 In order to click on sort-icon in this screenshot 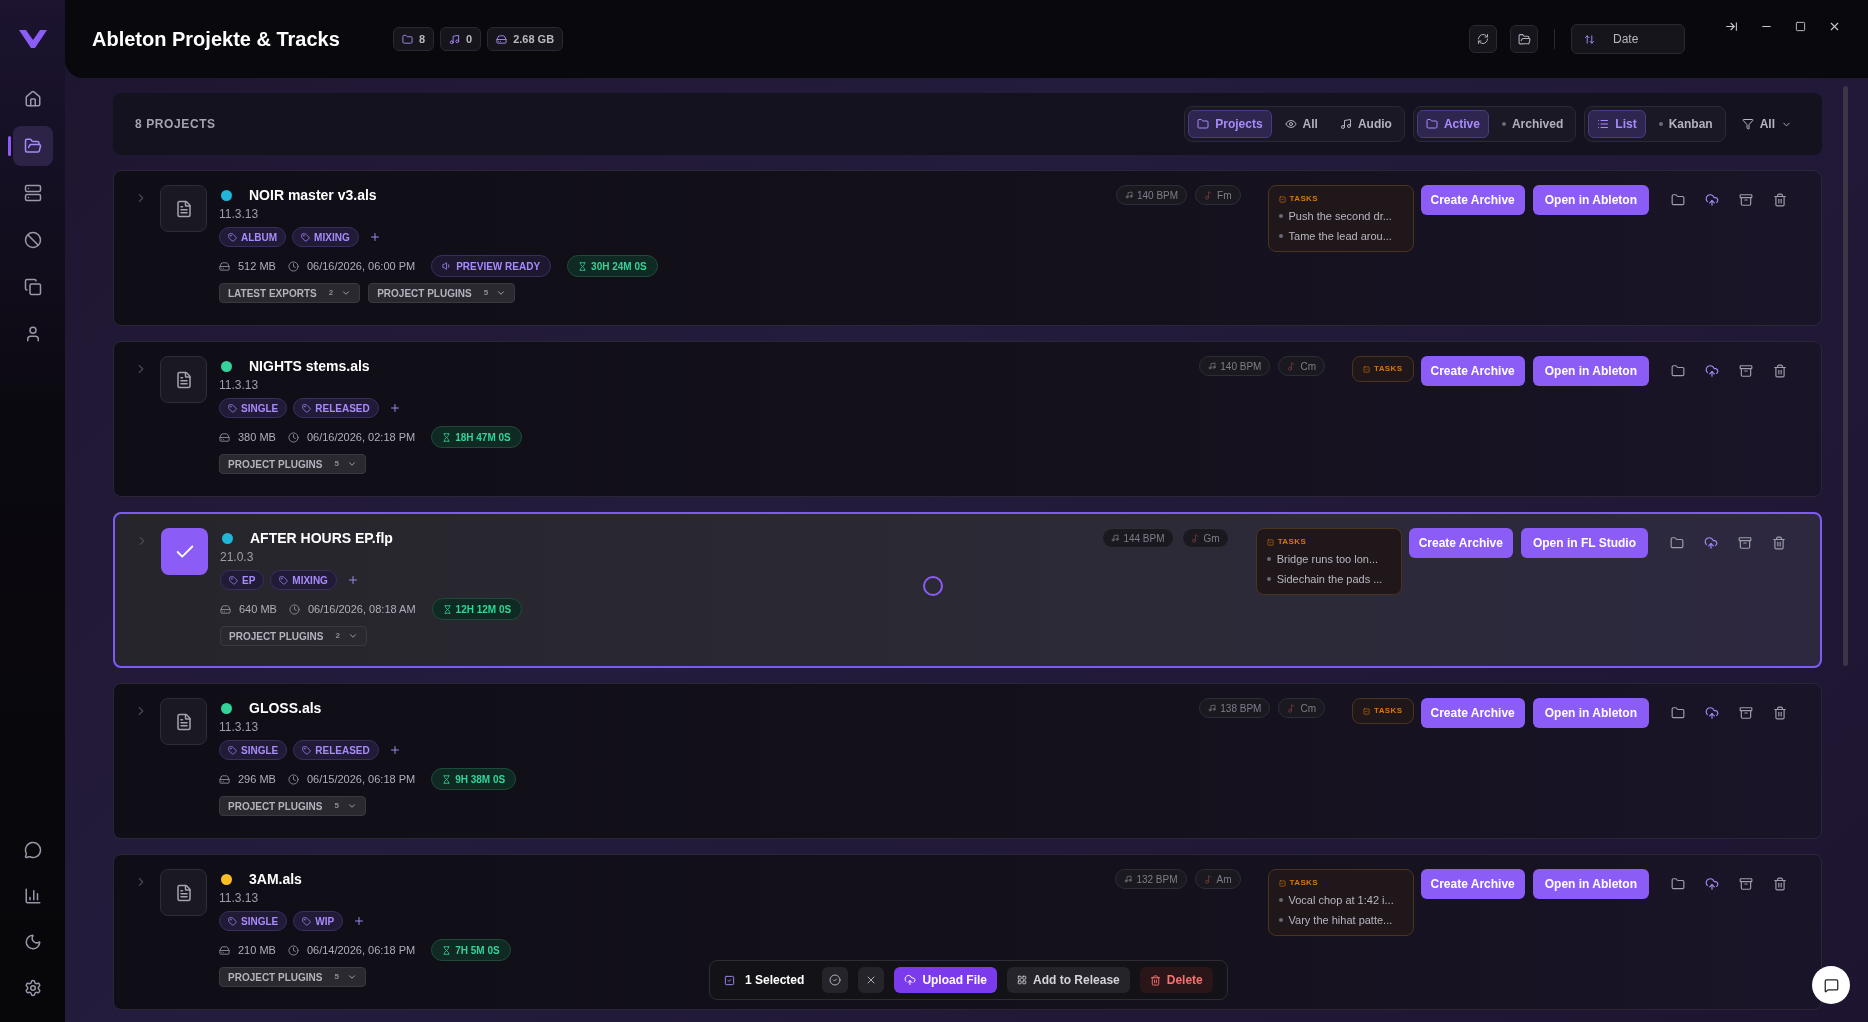, I will do `click(1589, 39)`.